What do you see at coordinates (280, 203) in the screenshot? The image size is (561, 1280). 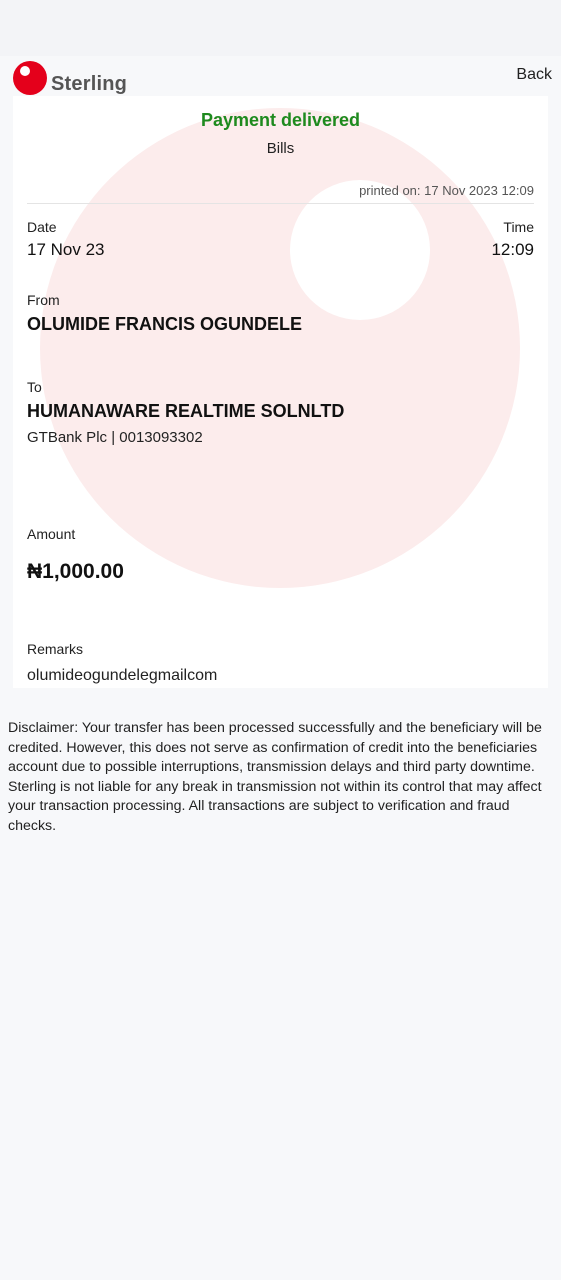 I see `divider` at bounding box center [280, 203].